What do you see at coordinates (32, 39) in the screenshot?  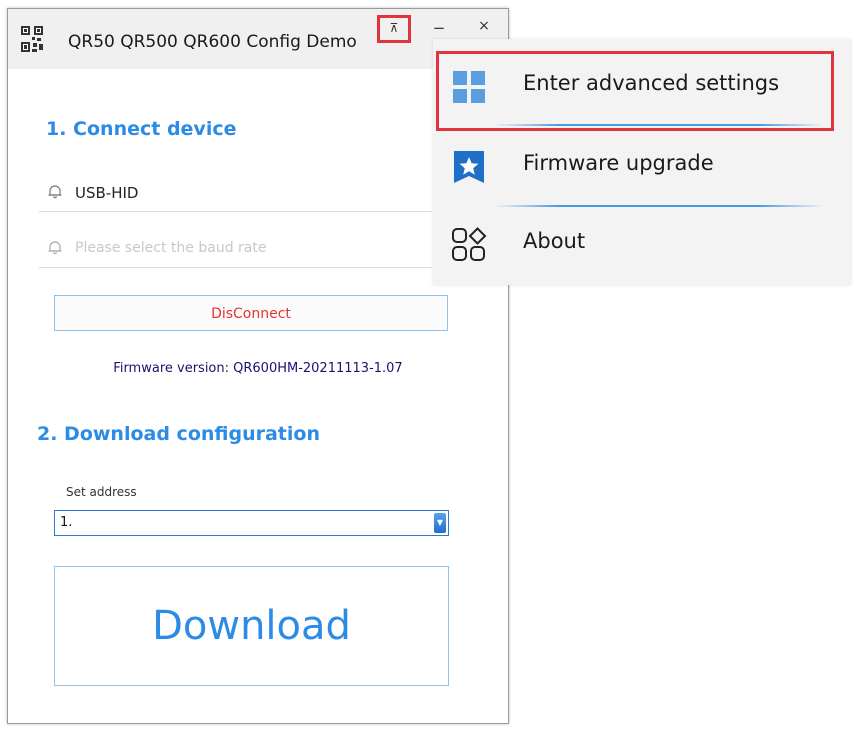 I see `qr-app-icon` at bounding box center [32, 39].